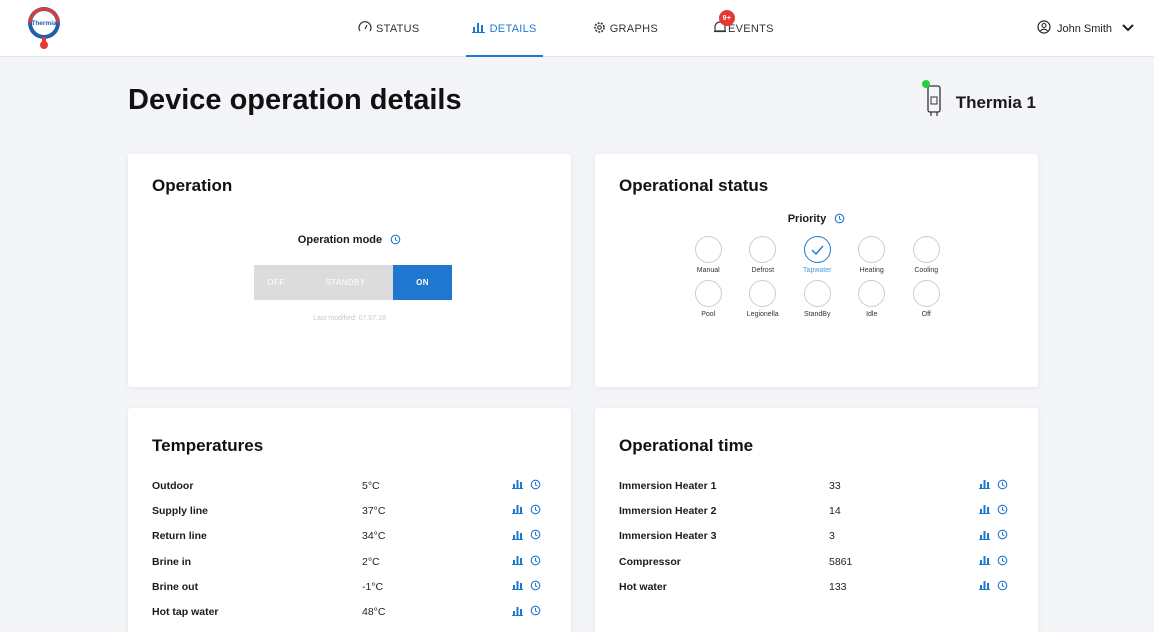 The width and height of the screenshot is (1154, 632). I want to click on nav-status: STATUS, so click(389, 28).